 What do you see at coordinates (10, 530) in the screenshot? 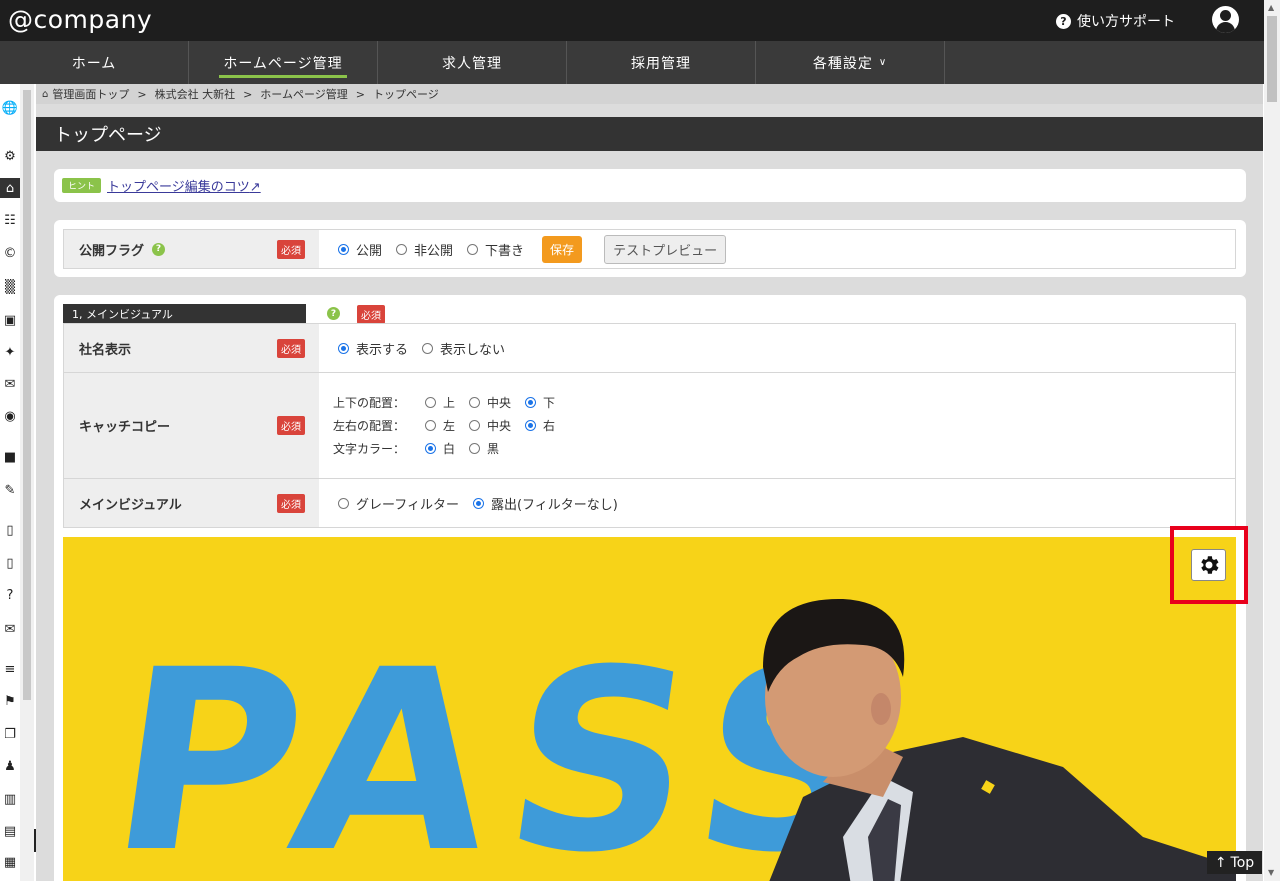
I see `pdf-file-icon: ▯` at bounding box center [10, 530].